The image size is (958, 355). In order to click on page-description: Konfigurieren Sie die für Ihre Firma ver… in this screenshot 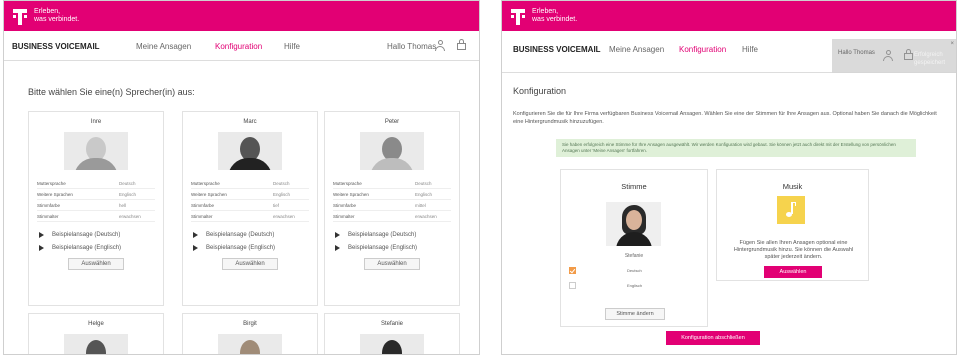, I will do `click(725, 118)`.